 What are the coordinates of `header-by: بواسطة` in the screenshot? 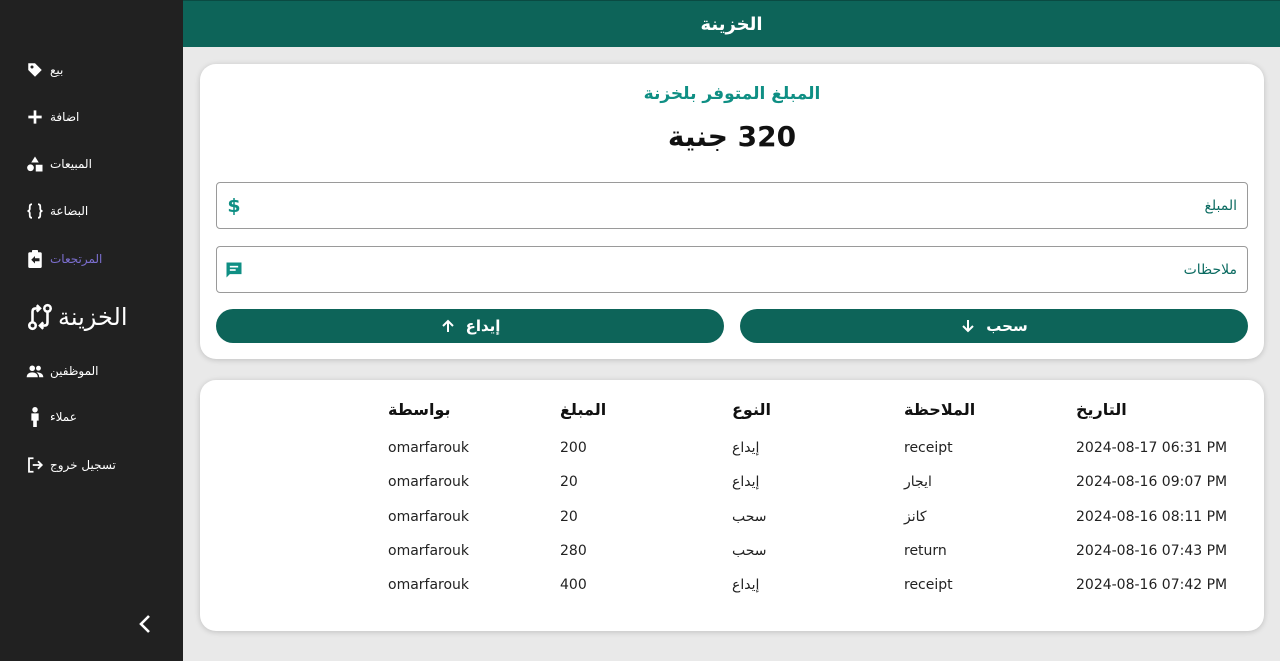 It's located at (419, 409).